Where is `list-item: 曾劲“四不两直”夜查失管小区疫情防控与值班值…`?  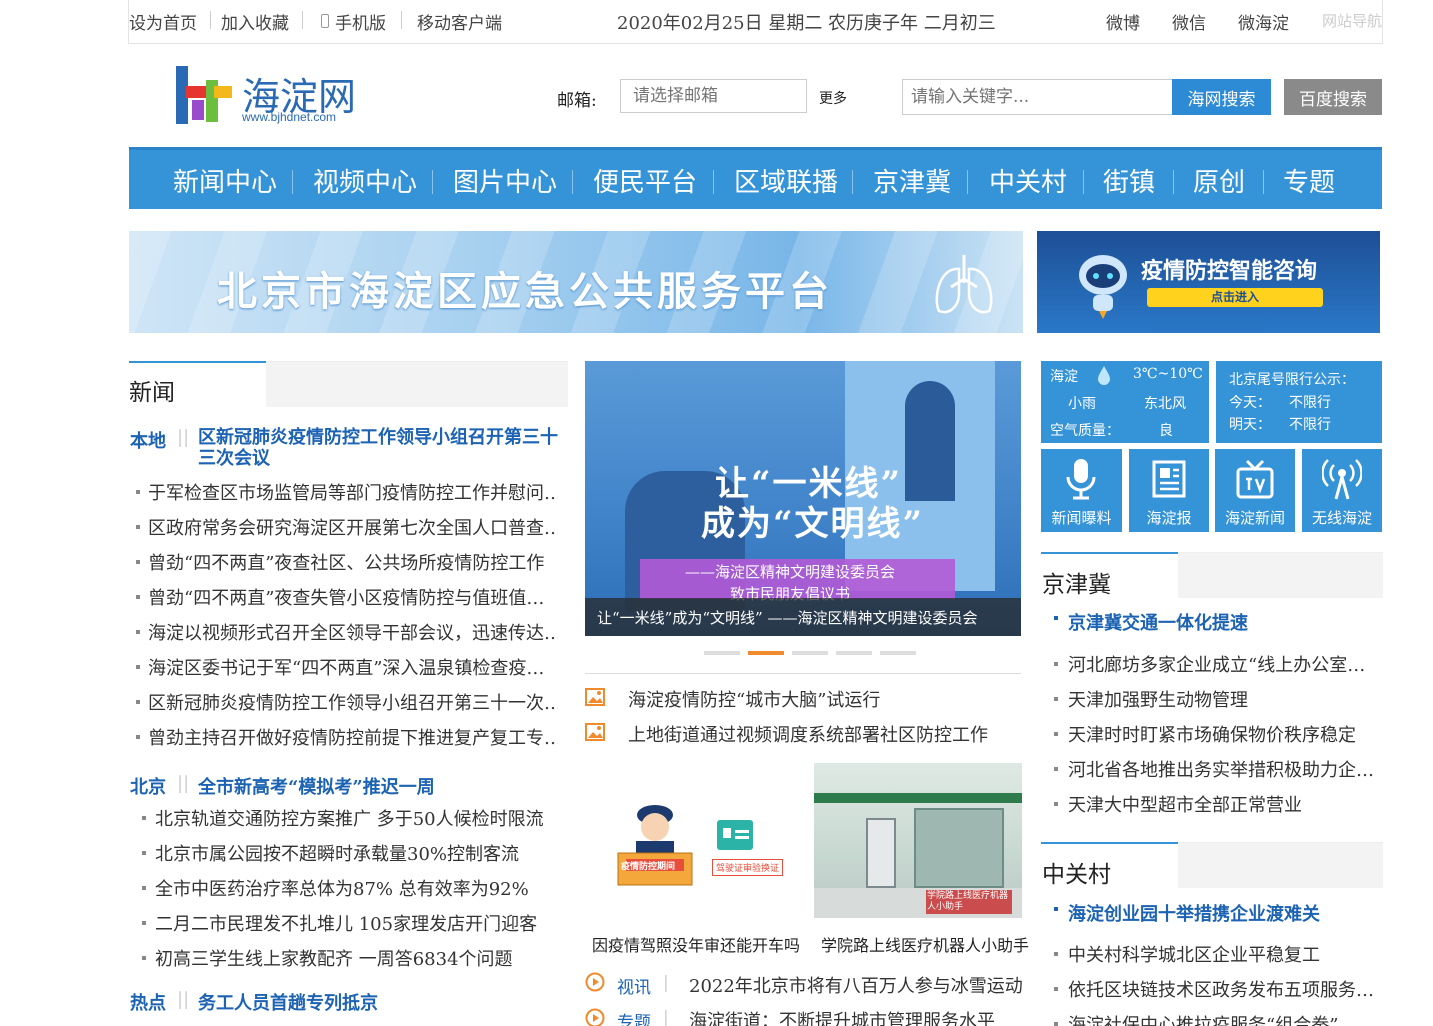
list-item: 曾劲“四不两直”夜查失管小区疫情防控与值班值… is located at coordinates (353, 597).